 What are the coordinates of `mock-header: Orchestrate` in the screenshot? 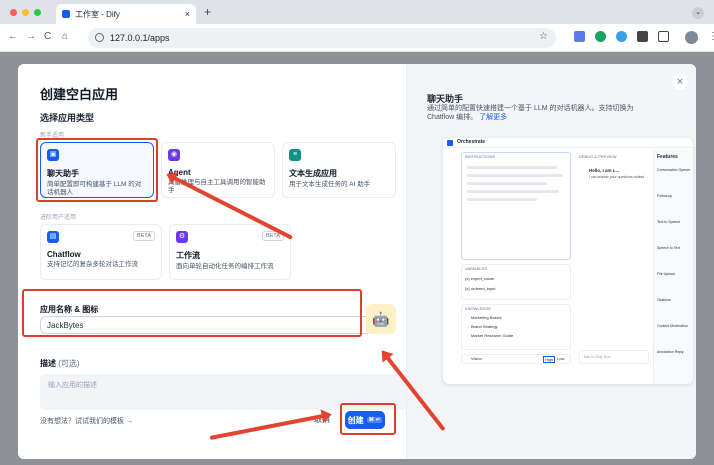 It's located at (471, 142).